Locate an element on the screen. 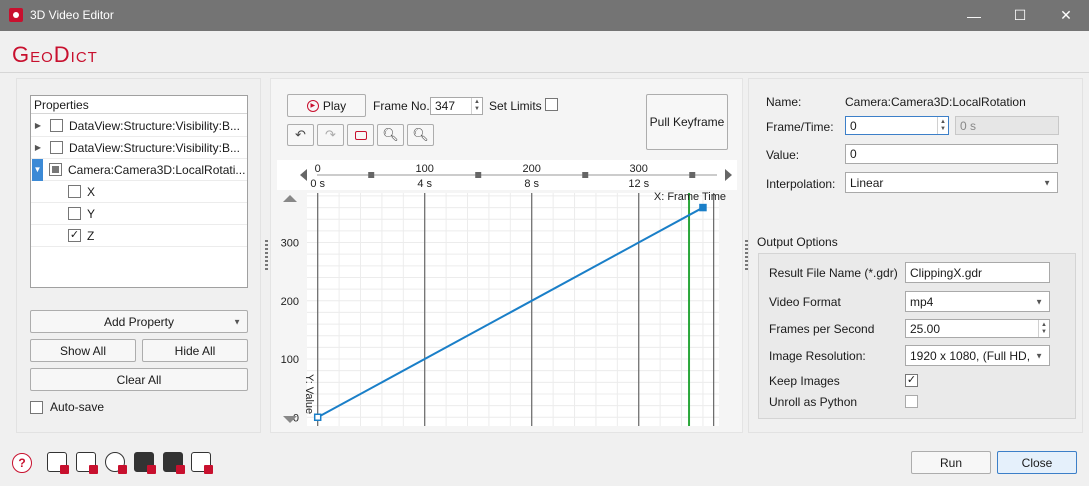 This screenshot has width=1089, height=486. frame-no-spinbox: 347 ▲ ▼ is located at coordinates (456, 106).